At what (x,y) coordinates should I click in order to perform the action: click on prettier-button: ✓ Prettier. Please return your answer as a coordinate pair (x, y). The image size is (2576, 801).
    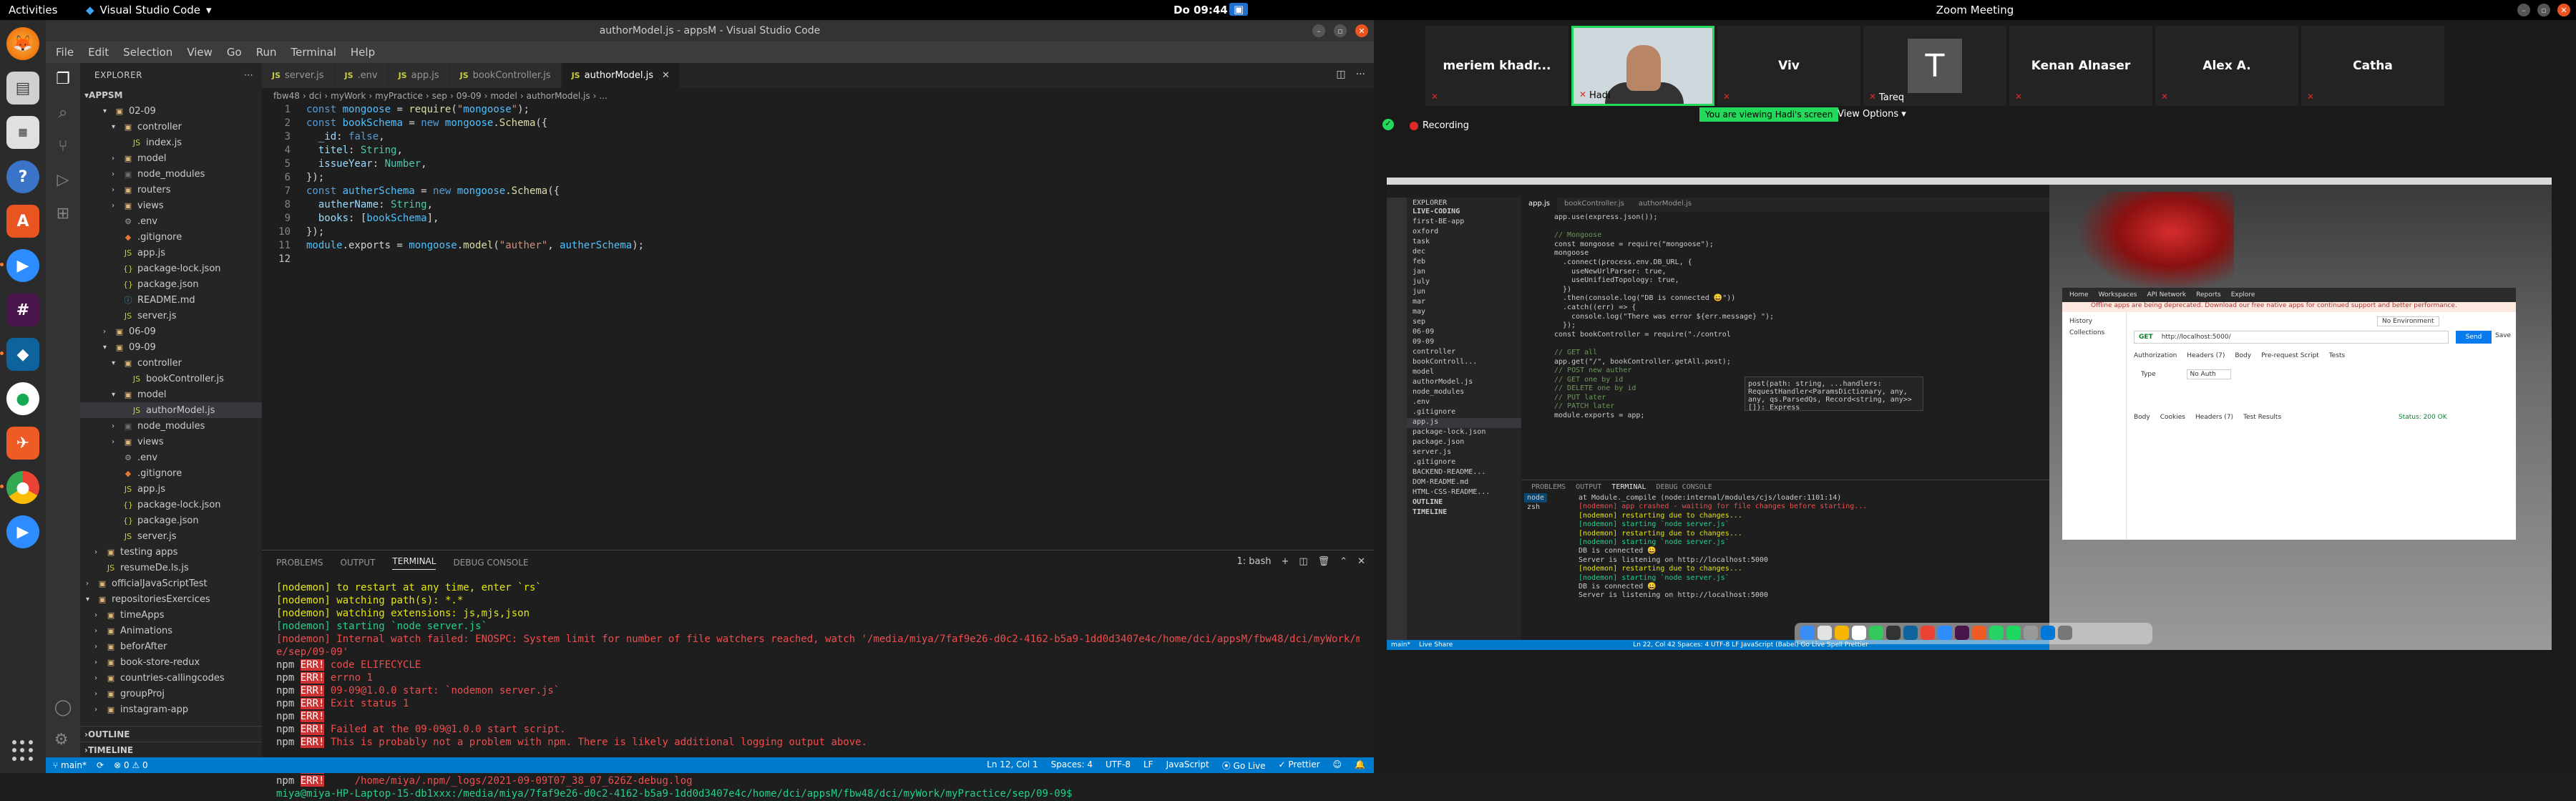
    Looking at the image, I should click on (1299, 766).